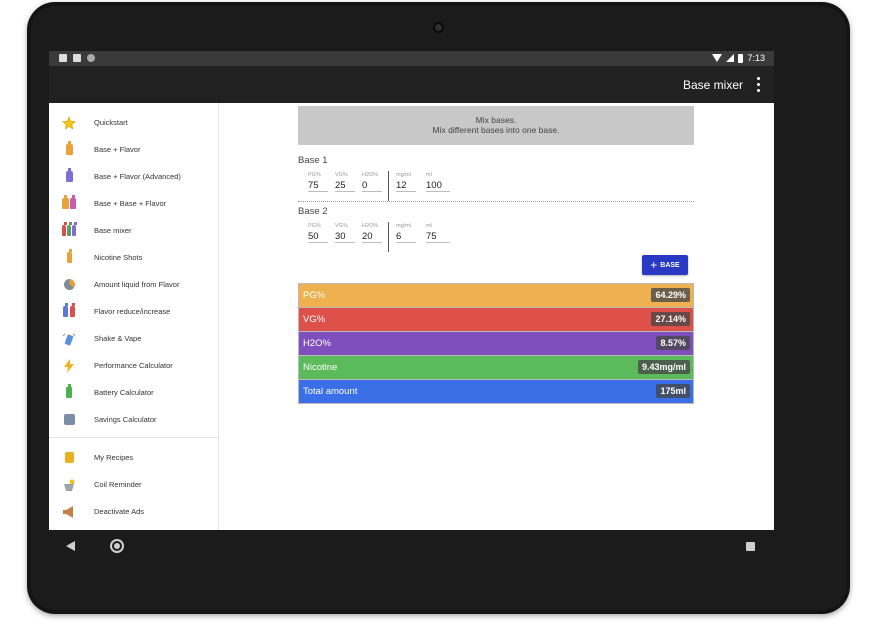 The height and width of the screenshot is (627, 876). I want to click on base-2-pg-input: 50, so click(318, 237).